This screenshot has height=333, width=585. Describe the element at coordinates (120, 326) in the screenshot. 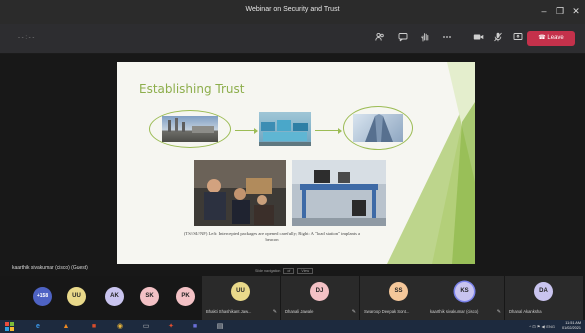

I see `chrome-icon: ◉` at that location.